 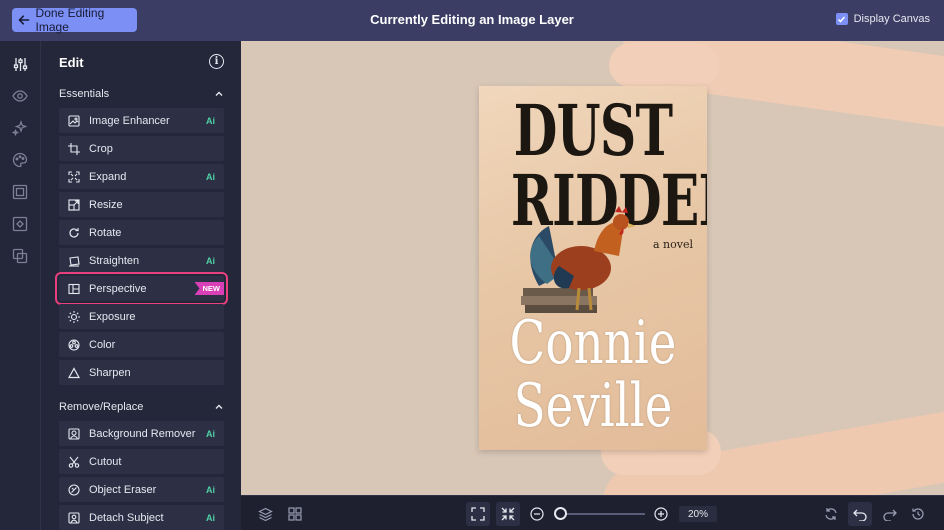 I want to click on done-editing-button: Done Editing Image, so click(x=74, y=20).